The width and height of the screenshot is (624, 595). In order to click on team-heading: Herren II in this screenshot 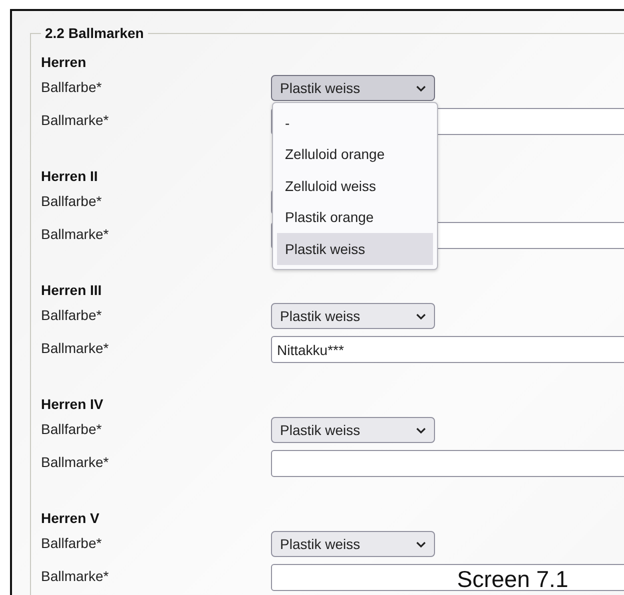, I will do `click(69, 176)`.